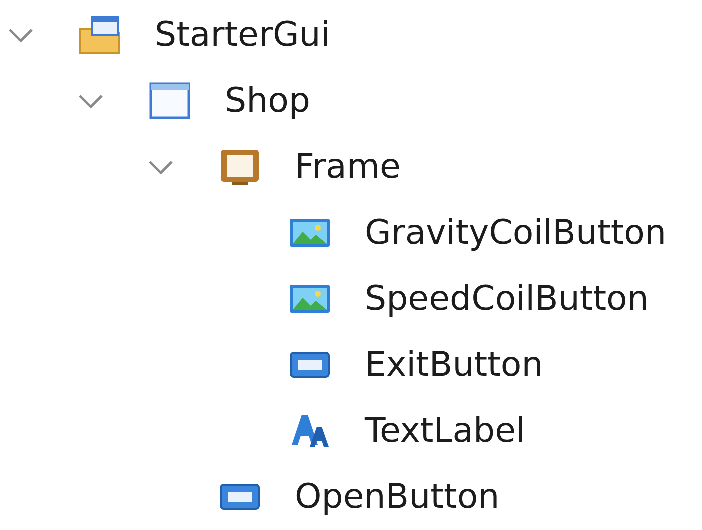 The width and height of the screenshot is (702, 530). Describe the element at coordinates (100, 35) in the screenshot. I see `folder-window-icon` at that location.